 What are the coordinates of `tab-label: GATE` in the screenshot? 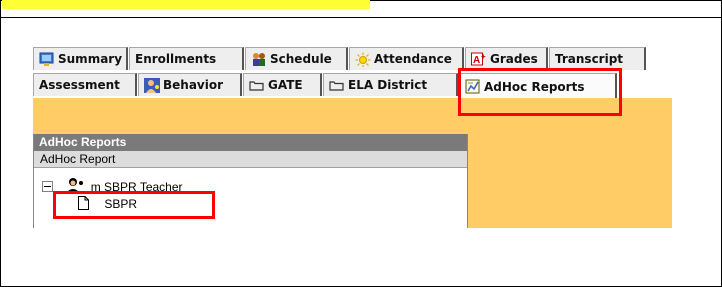 It's located at (285, 85).